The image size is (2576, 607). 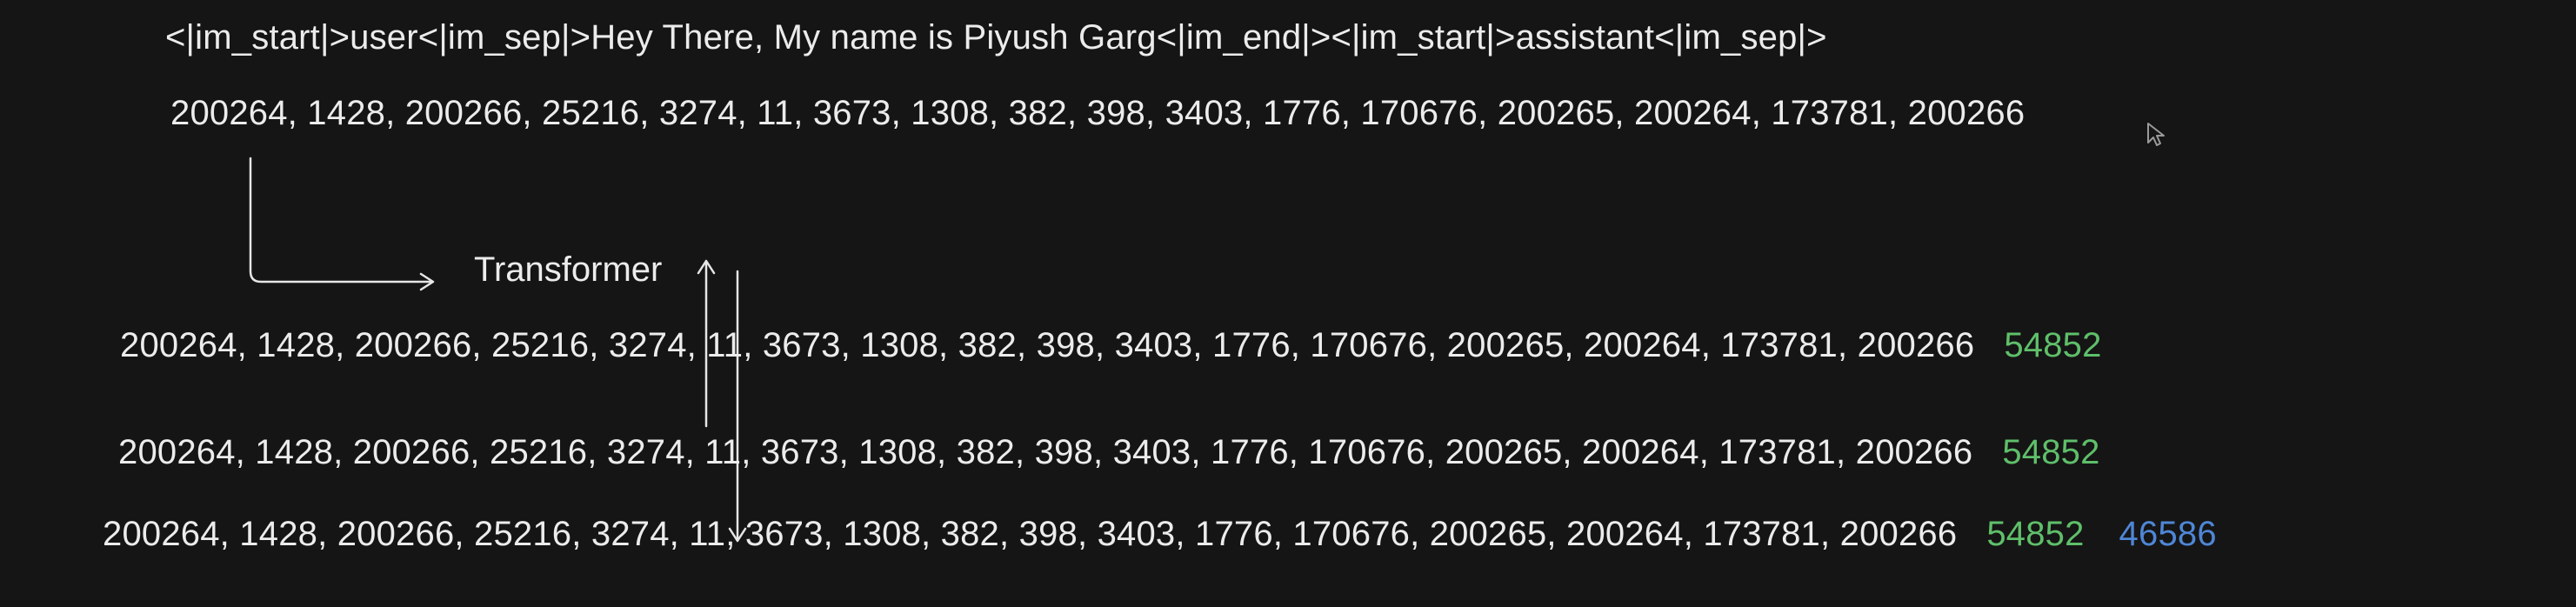 I want to click on transformer-label: Transformer, so click(x=568, y=270).